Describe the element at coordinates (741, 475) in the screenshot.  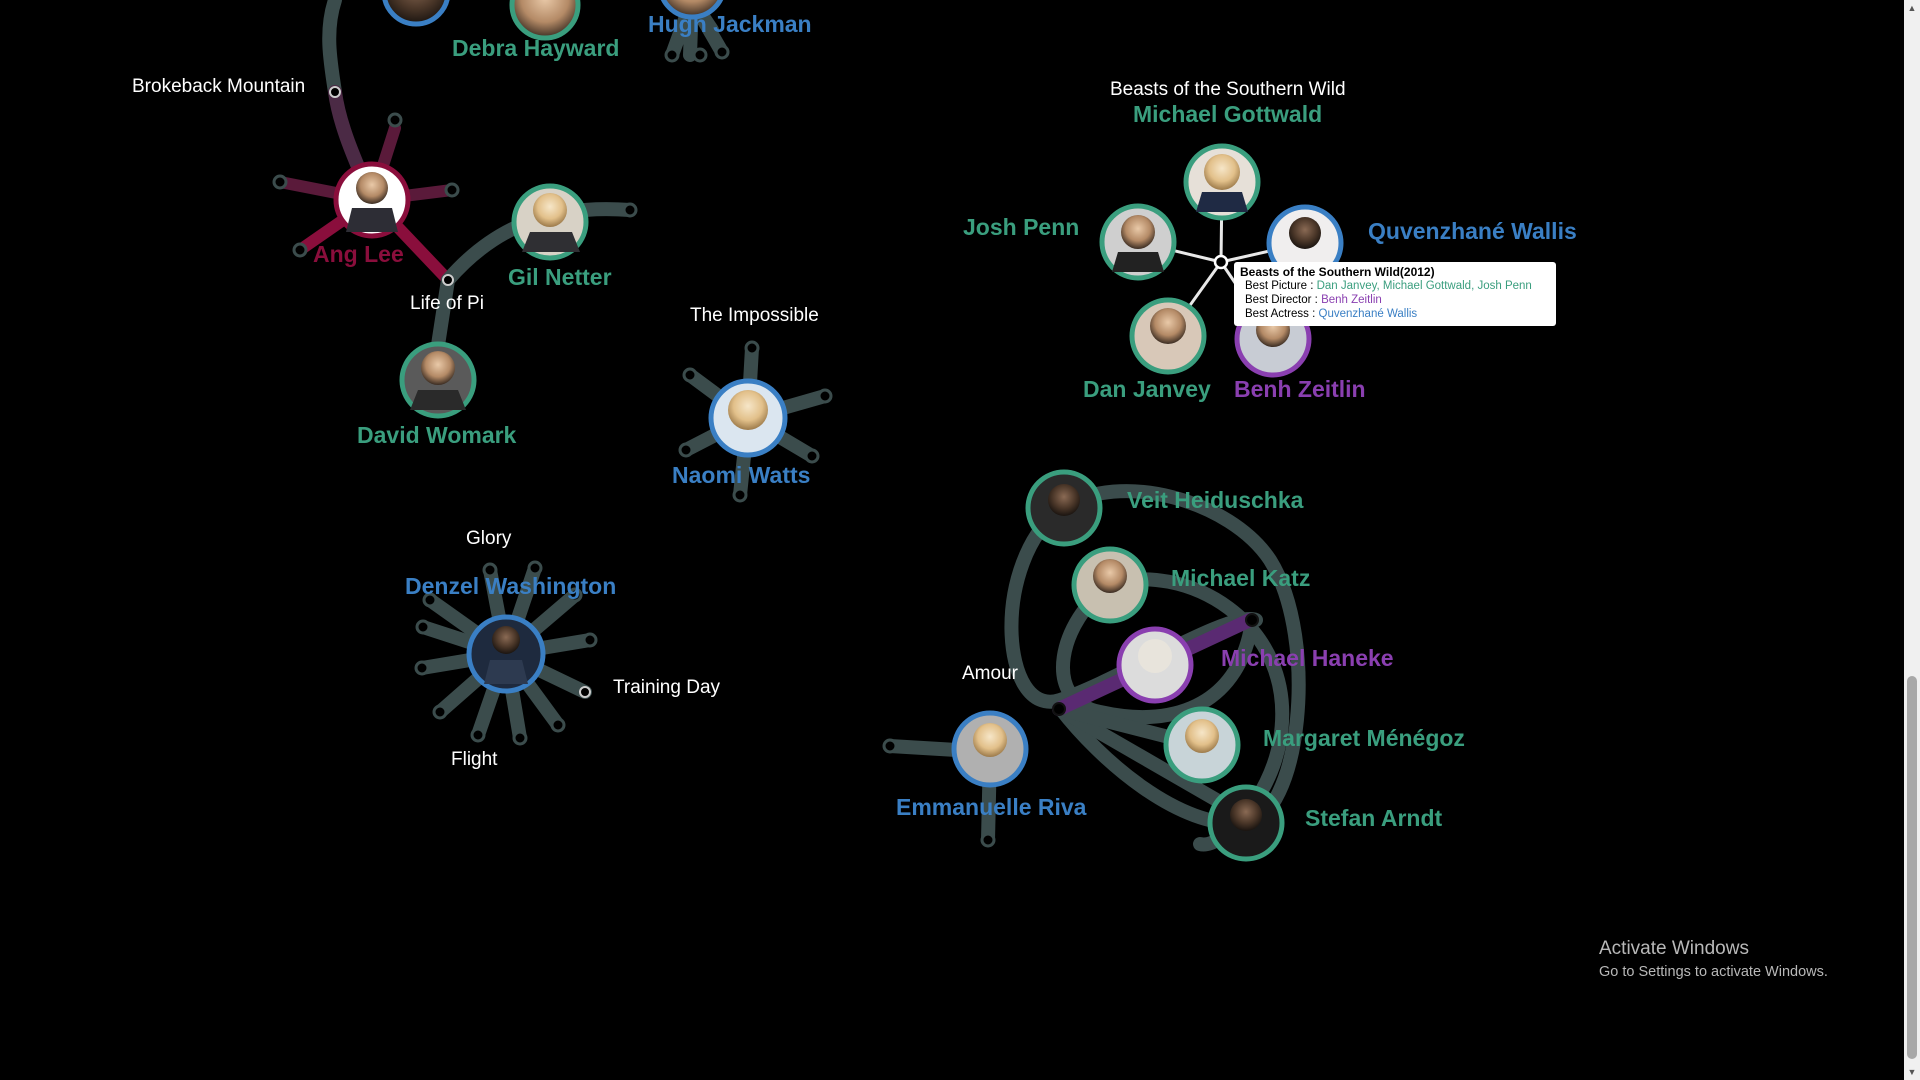
I see `person-label-naomi-watts: Naomi Watts` at that location.